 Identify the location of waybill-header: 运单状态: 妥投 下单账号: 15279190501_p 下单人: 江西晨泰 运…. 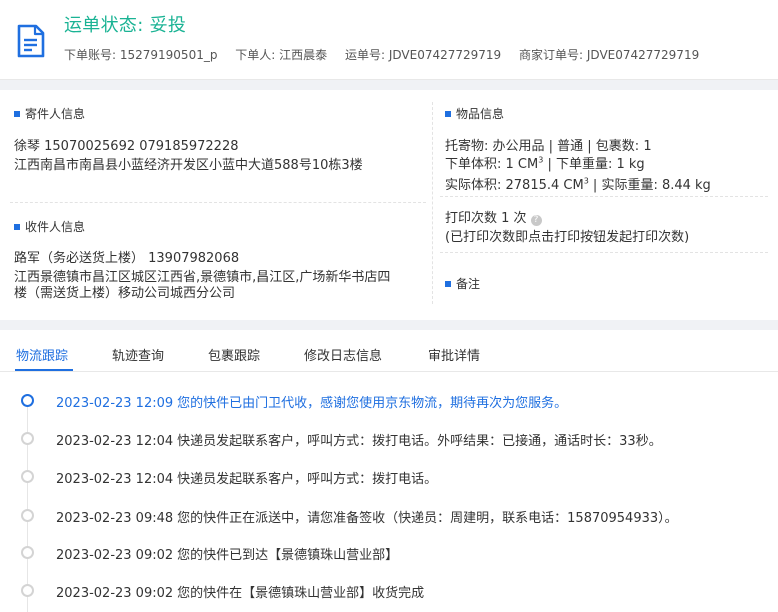
(389, 40).